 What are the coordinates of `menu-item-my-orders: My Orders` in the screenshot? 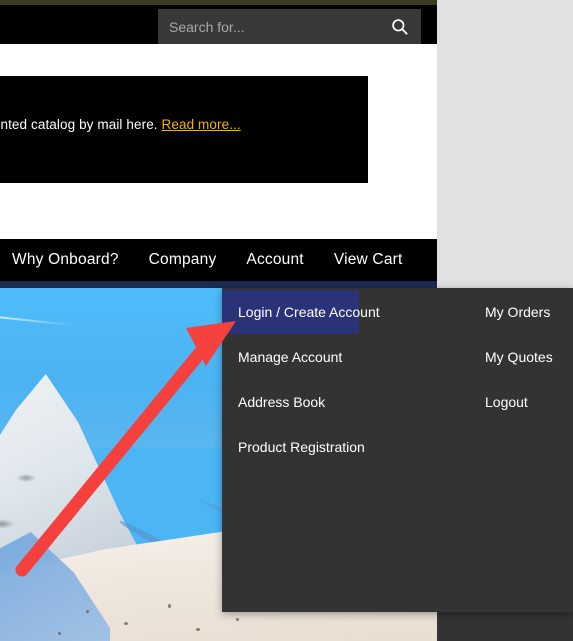 It's located at (529, 312).